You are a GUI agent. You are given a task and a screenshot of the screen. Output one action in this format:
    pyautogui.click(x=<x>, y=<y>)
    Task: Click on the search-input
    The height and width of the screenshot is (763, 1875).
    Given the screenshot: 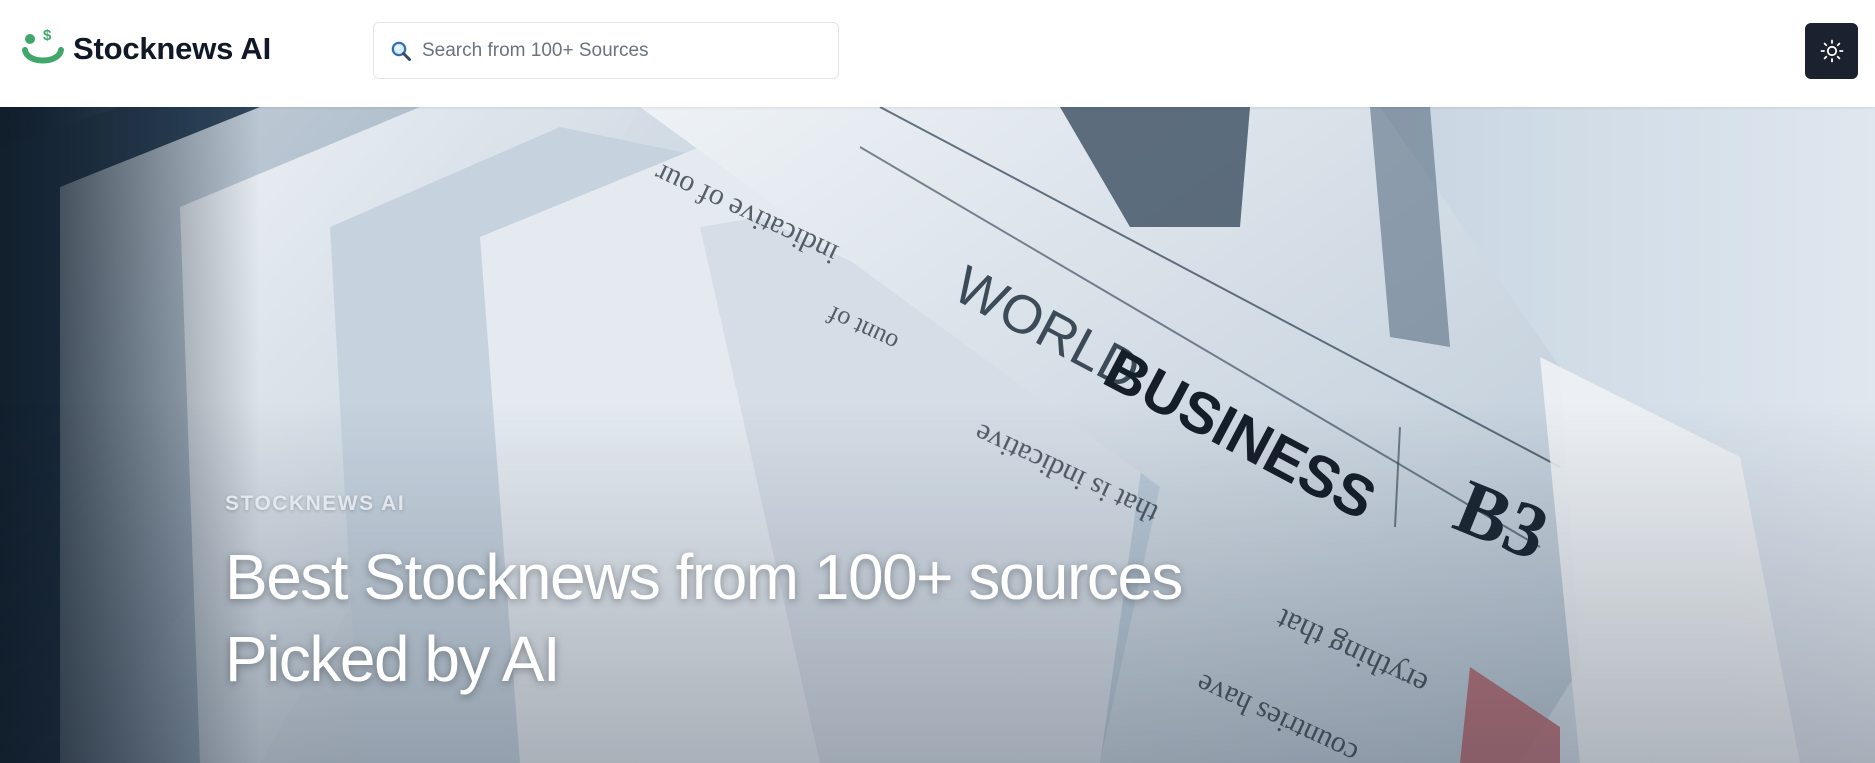 What is the action you would take?
    pyautogui.click(x=622, y=50)
    